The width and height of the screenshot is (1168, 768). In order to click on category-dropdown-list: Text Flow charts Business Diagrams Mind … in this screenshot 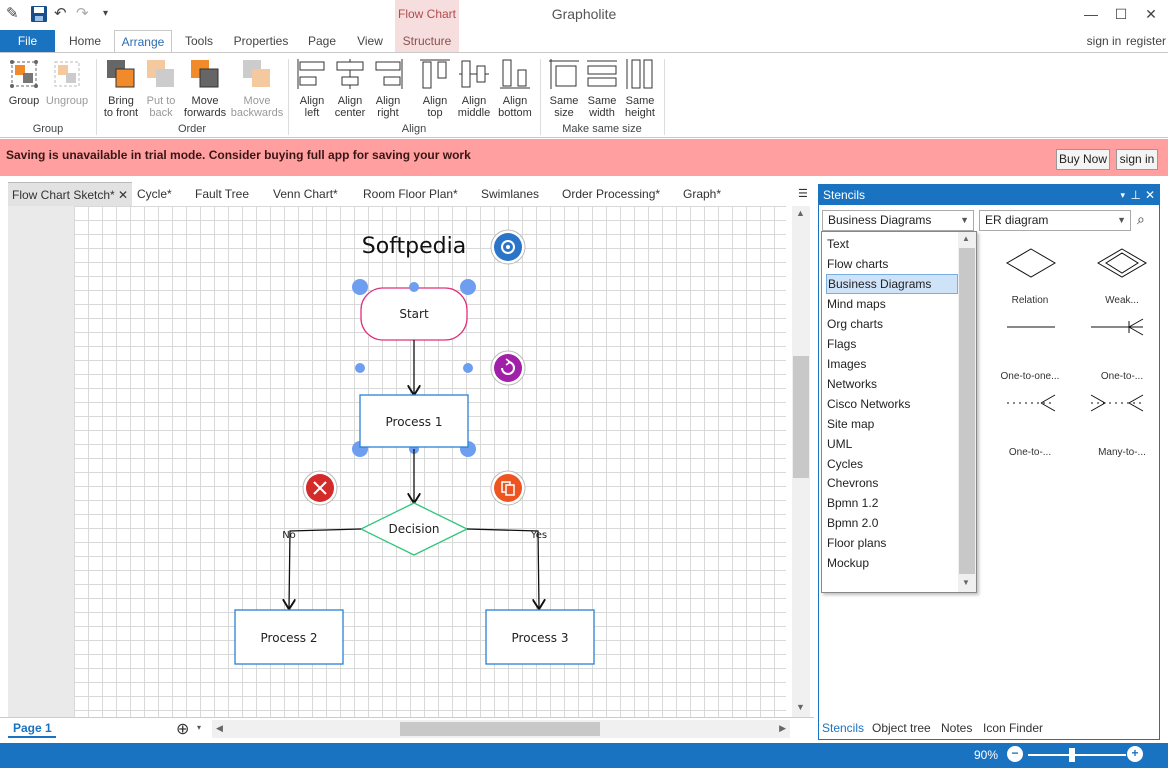, I will do `click(899, 412)`.